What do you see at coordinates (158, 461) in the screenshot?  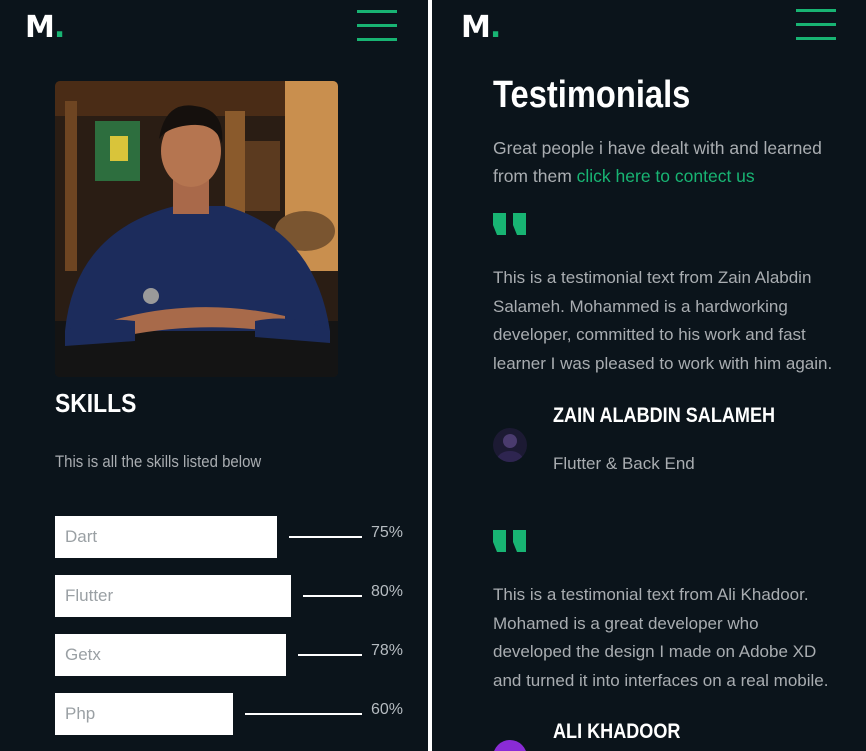 I see `skills-subtitle: This is all the skills listed below` at bounding box center [158, 461].